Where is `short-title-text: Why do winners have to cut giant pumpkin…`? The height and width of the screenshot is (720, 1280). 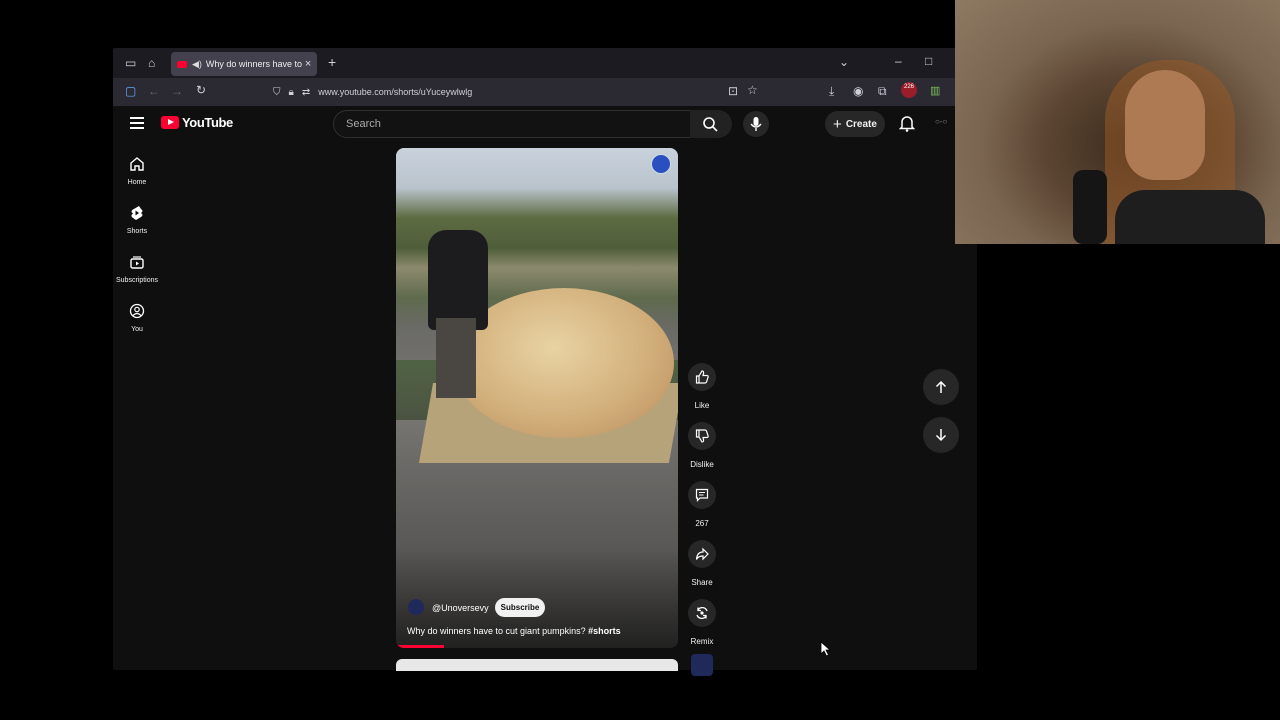 short-title-text: Why do winners have to cut giant pumpkin… is located at coordinates (496, 631).